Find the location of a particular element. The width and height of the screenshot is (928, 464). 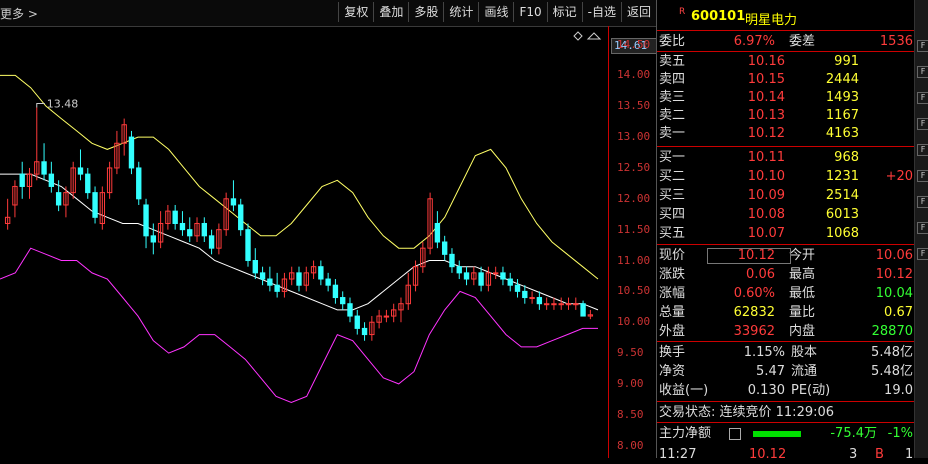

stat-label: 总量 is located at coordinates (672, 312).